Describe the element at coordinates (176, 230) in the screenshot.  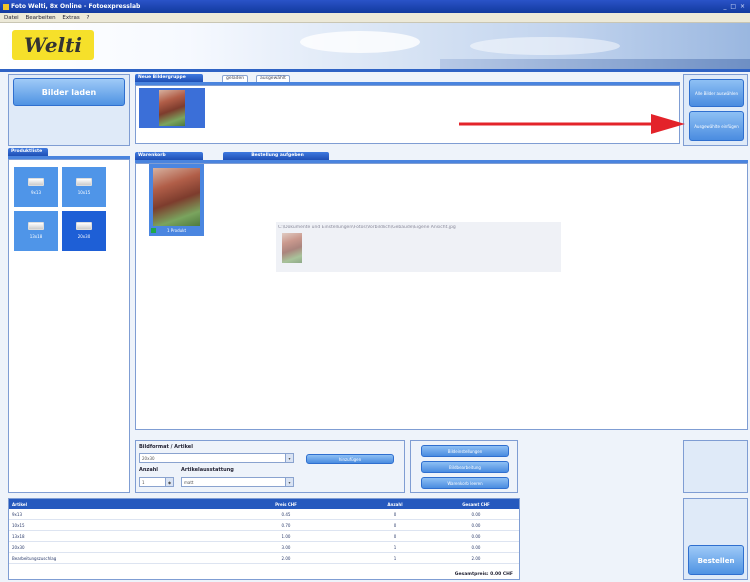
I see `cart-item-caption: 1 Produkt` at that location.